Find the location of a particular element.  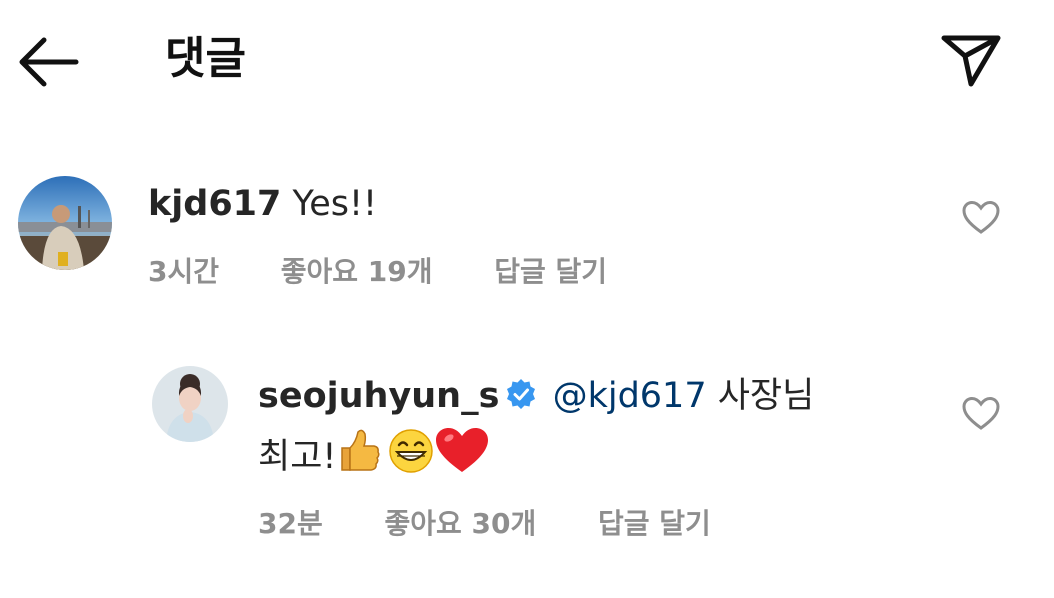

comment-likes: 좋아요 19개 is located at coordinates (357, 272).